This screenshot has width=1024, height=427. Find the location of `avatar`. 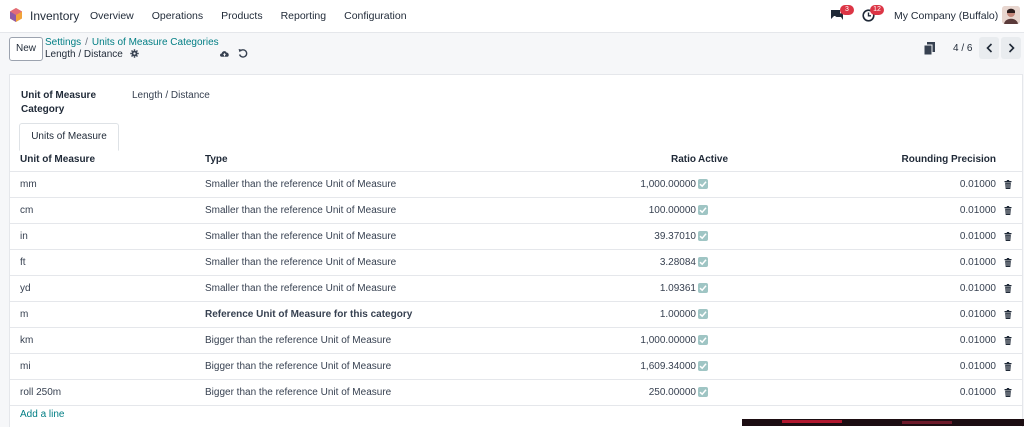

avatar is located at coordinates (1011, 15).